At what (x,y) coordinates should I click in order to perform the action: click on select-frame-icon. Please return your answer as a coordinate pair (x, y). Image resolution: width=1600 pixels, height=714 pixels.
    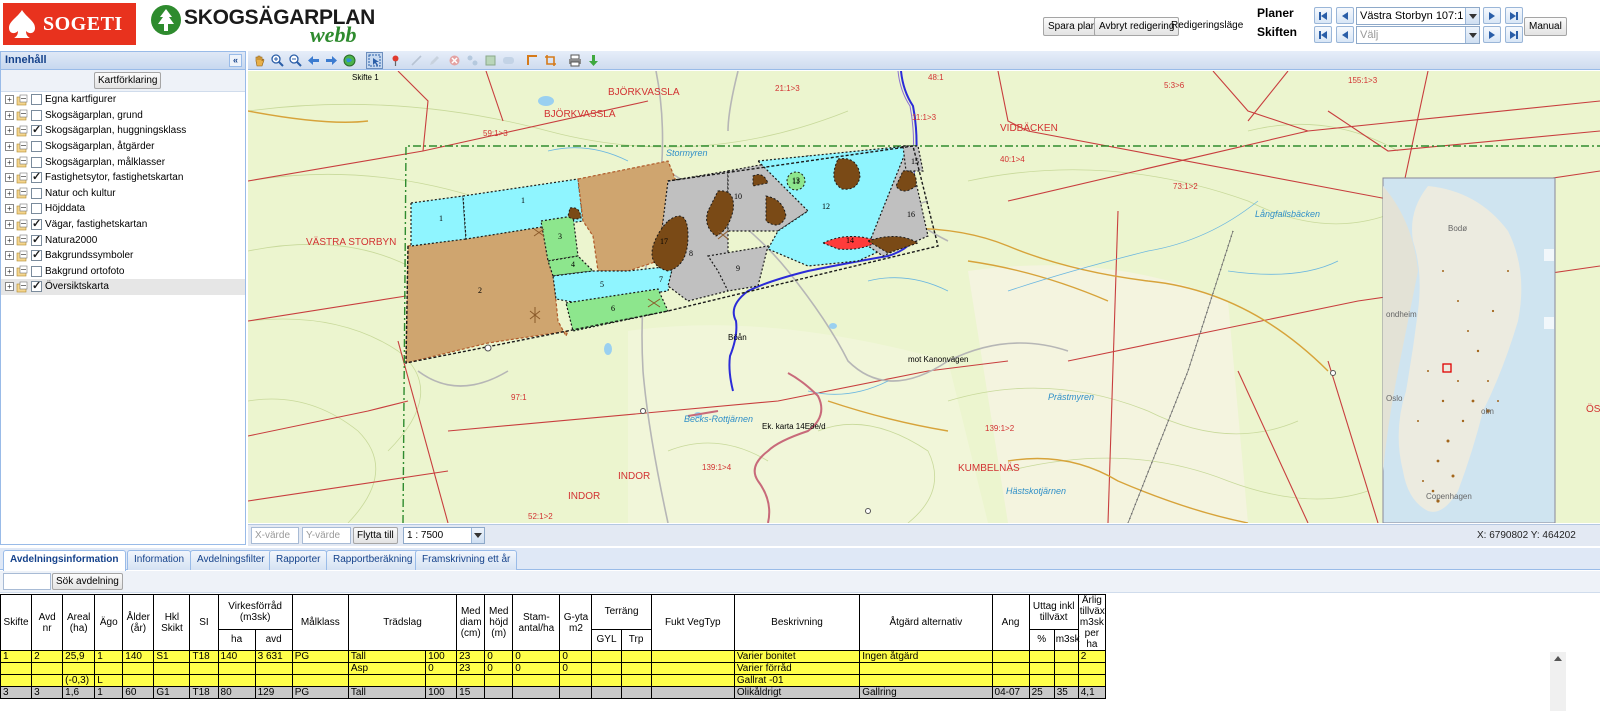
    Looking at the image, I should click on (374, 60).